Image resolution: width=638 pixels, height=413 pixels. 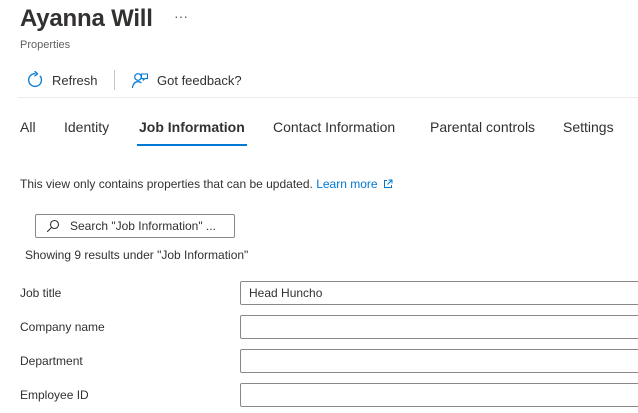 I want to click on toolbar-divider, so click(x=114, y=80).